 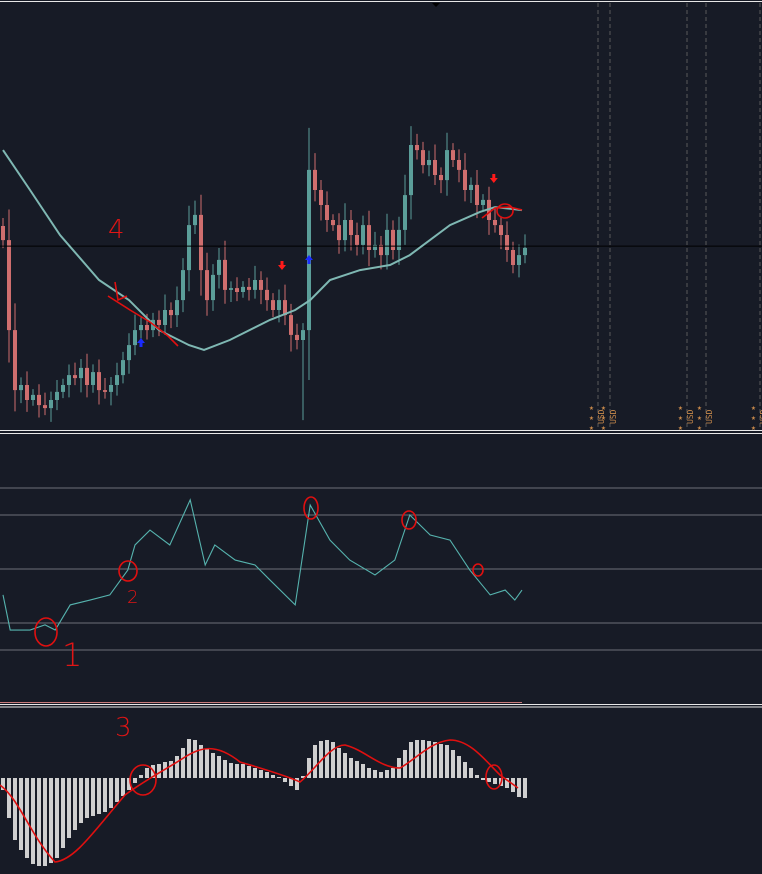 What do you see at coordinates (699, 417) in the screenshot?
I see `event-importance-star-icon: ★` at bounding box center [699, 417].